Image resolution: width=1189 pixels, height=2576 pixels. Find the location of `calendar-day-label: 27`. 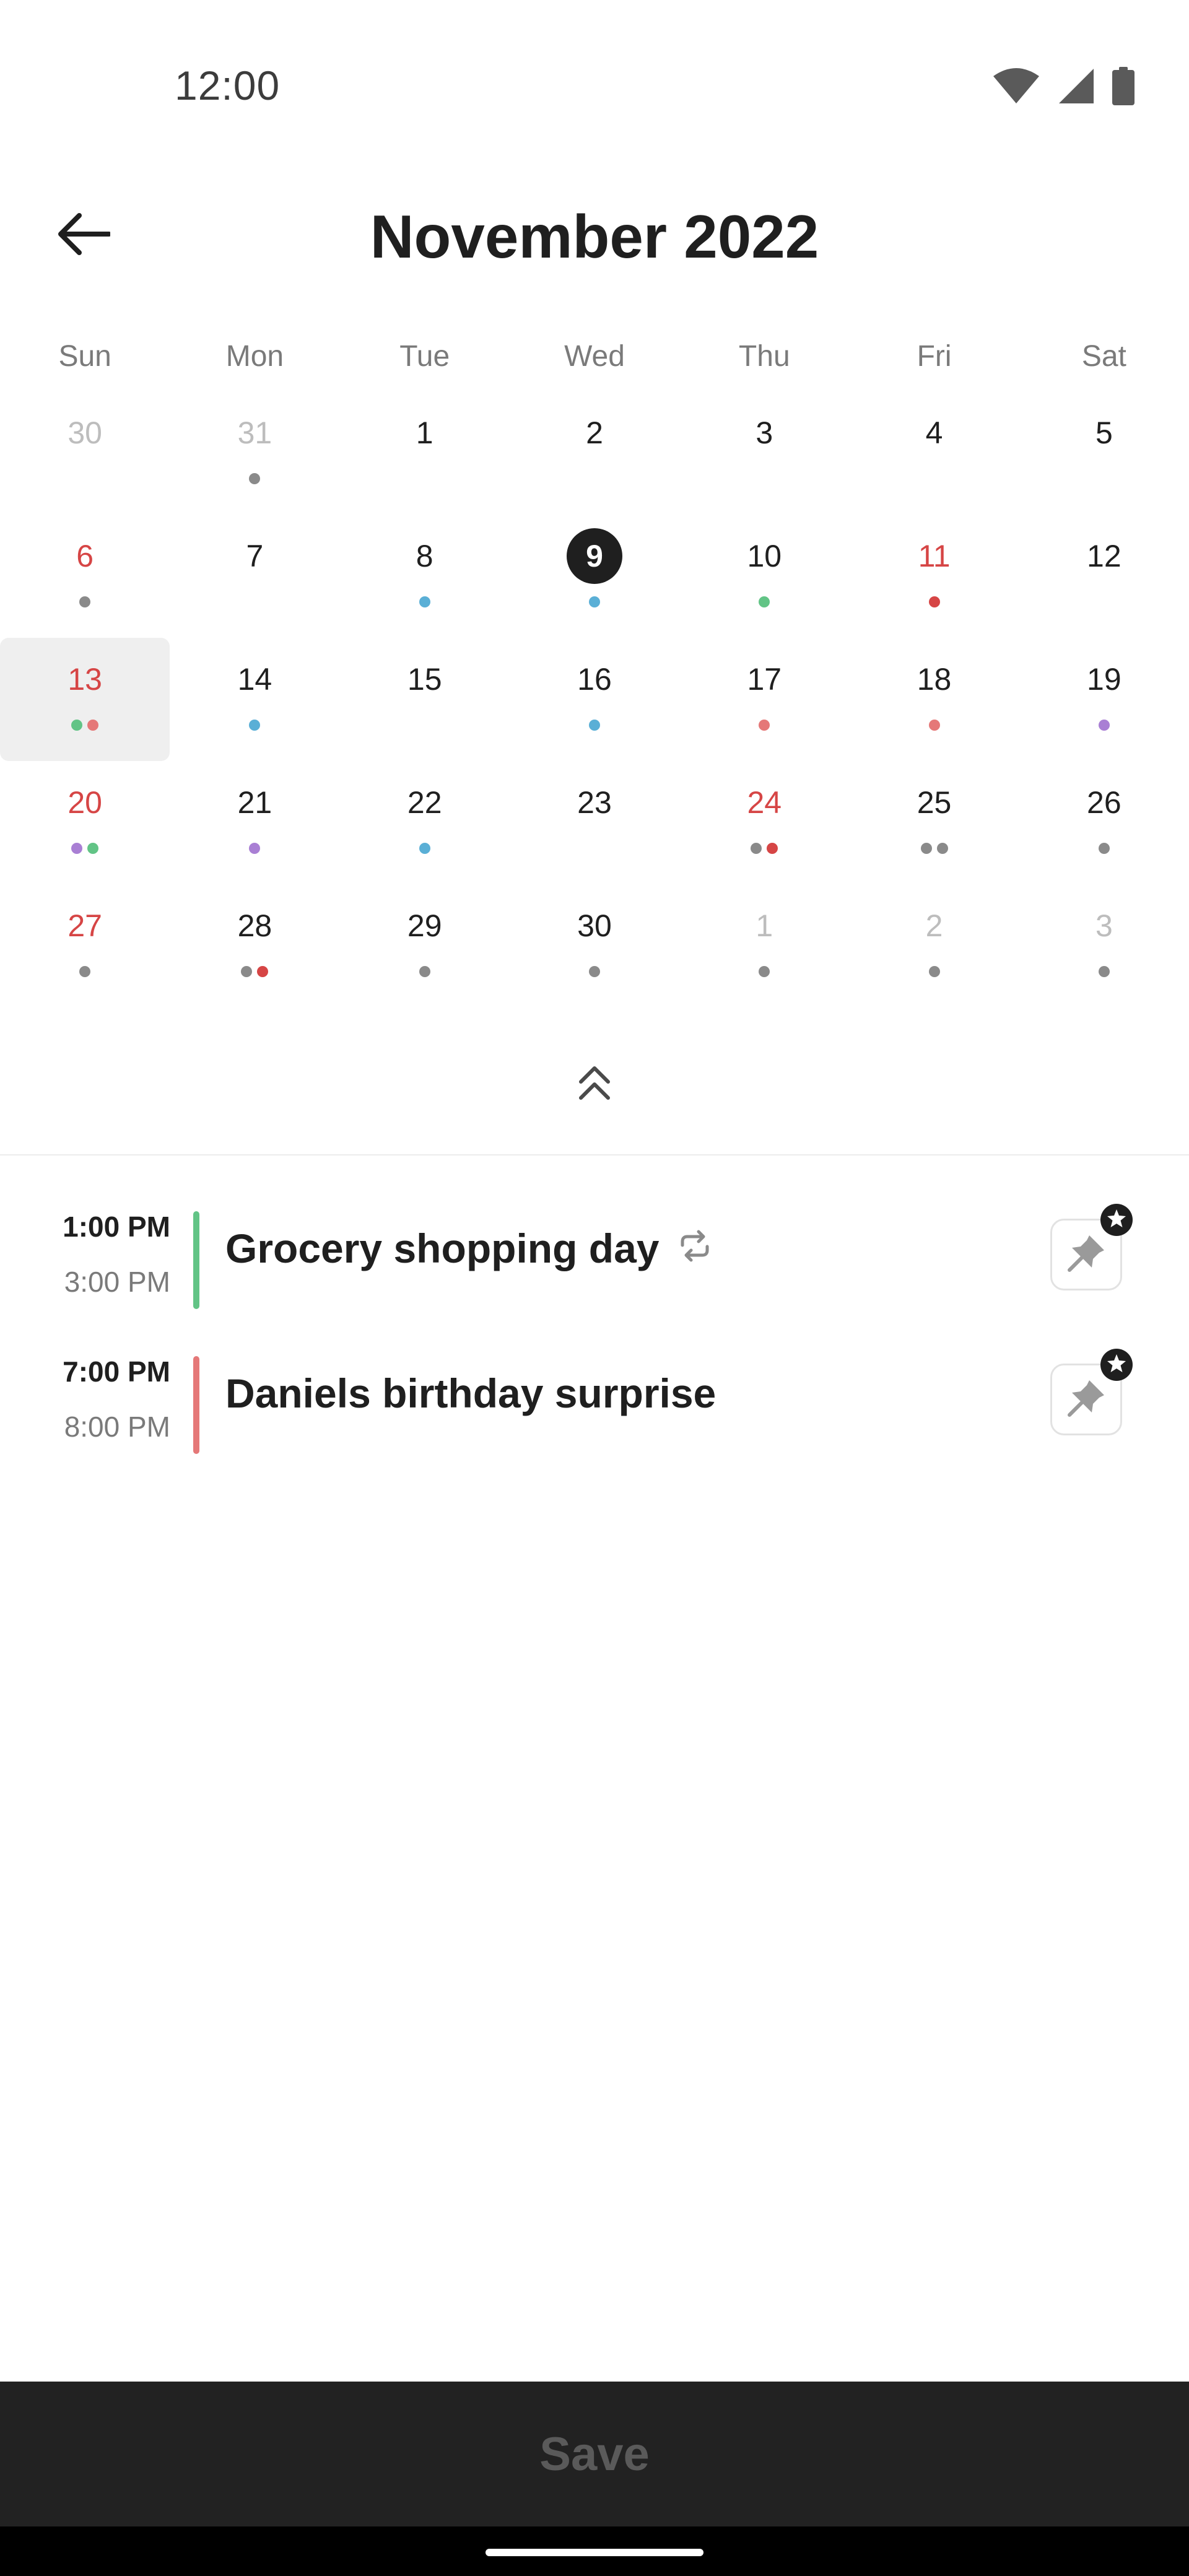

calendar-day-label: 27 is located at coordinates (85, 925).